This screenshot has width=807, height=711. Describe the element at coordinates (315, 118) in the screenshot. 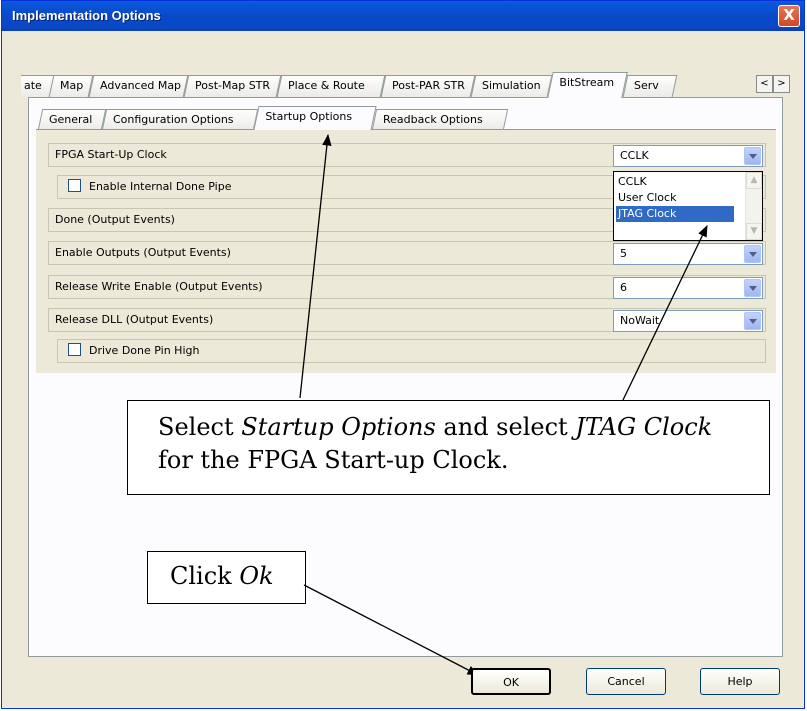

I see `tab-startup-options: Startup Options` at that location.